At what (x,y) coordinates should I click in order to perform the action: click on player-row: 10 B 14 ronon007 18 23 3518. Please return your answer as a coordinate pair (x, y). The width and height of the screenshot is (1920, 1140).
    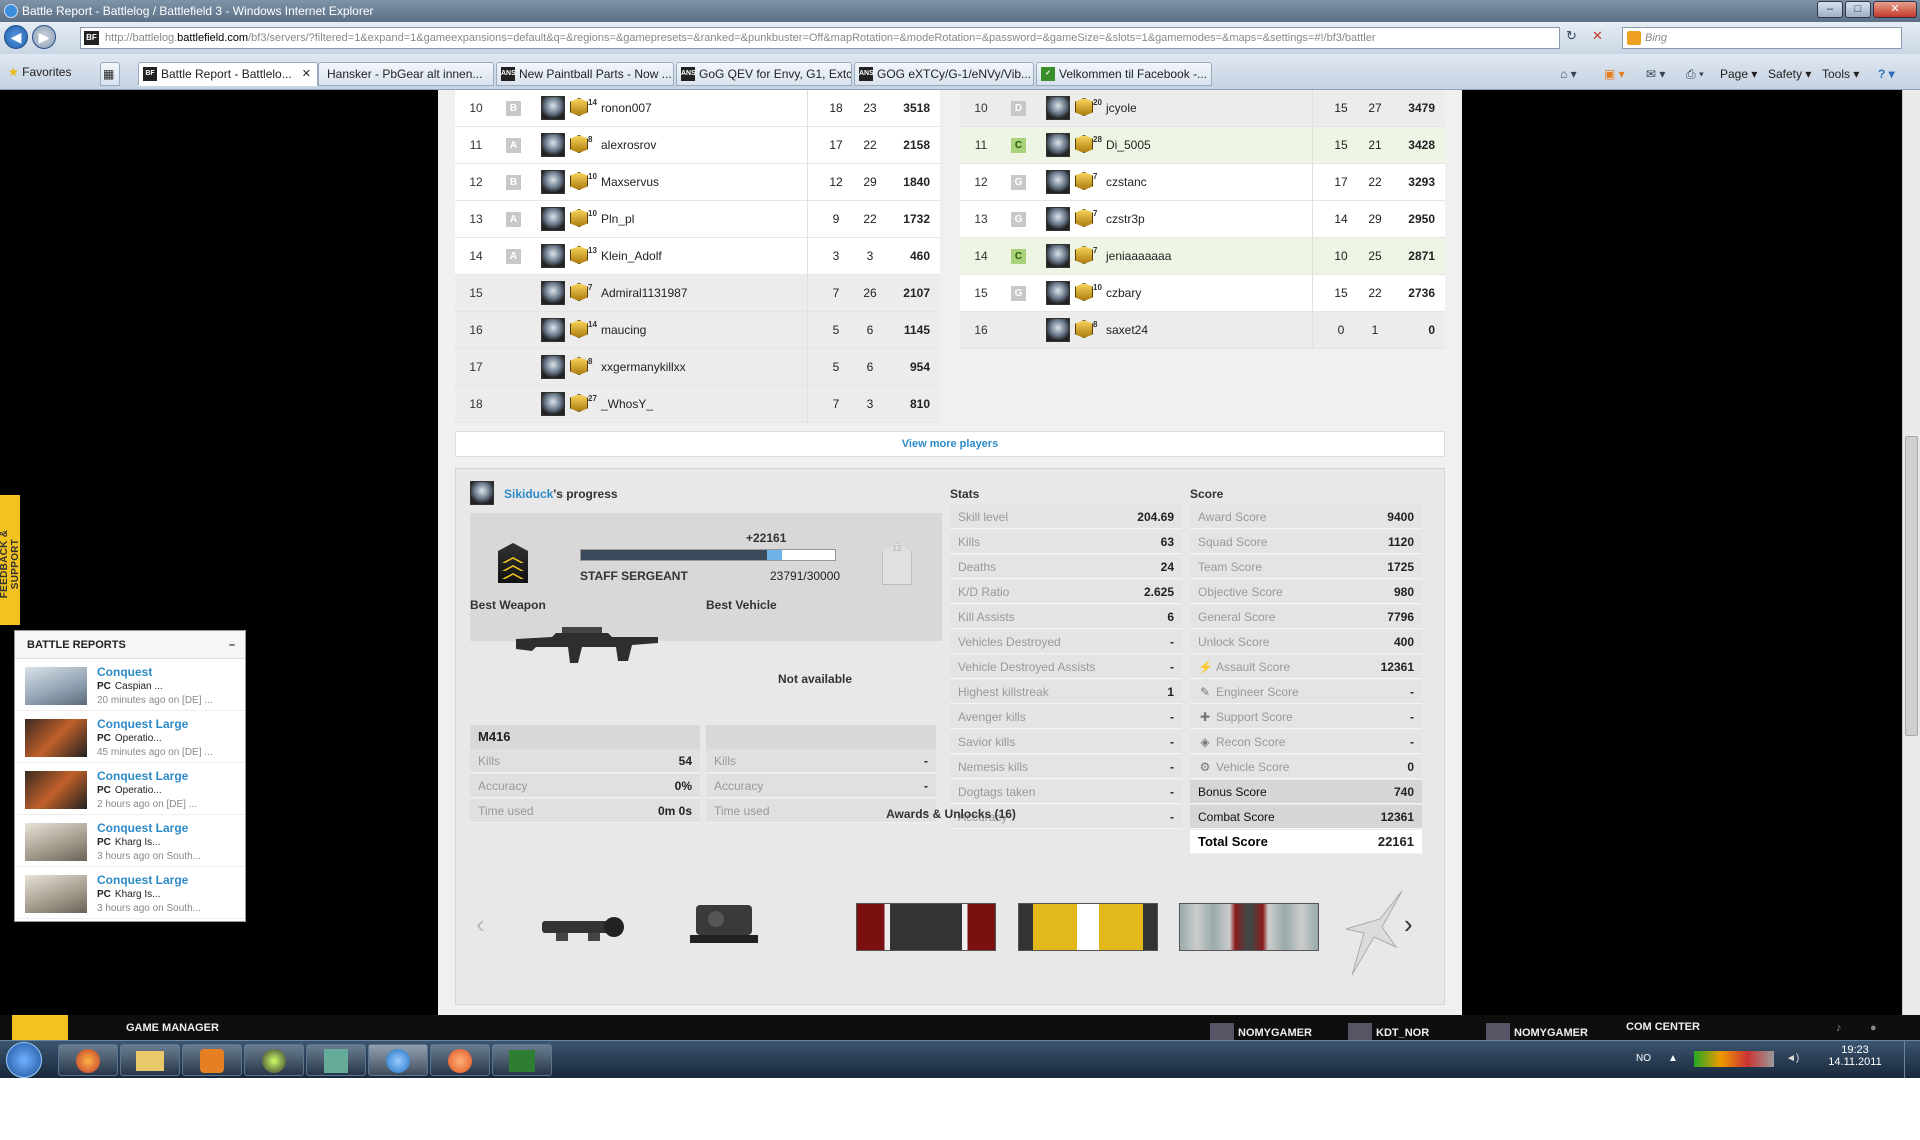
    Looking at the image, I should click on (697, 108).